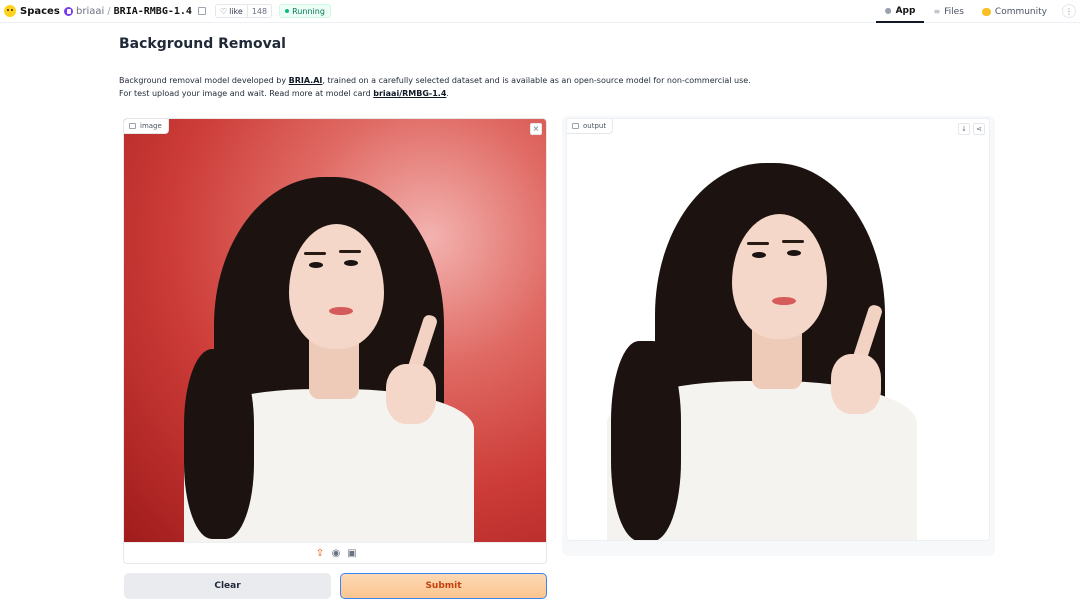 Image resolution: width=1080 pixels, height=601 pixels. Describe the element at coordinates (287, 11) in the screenshot. I see `status-dot-icon` at that location.